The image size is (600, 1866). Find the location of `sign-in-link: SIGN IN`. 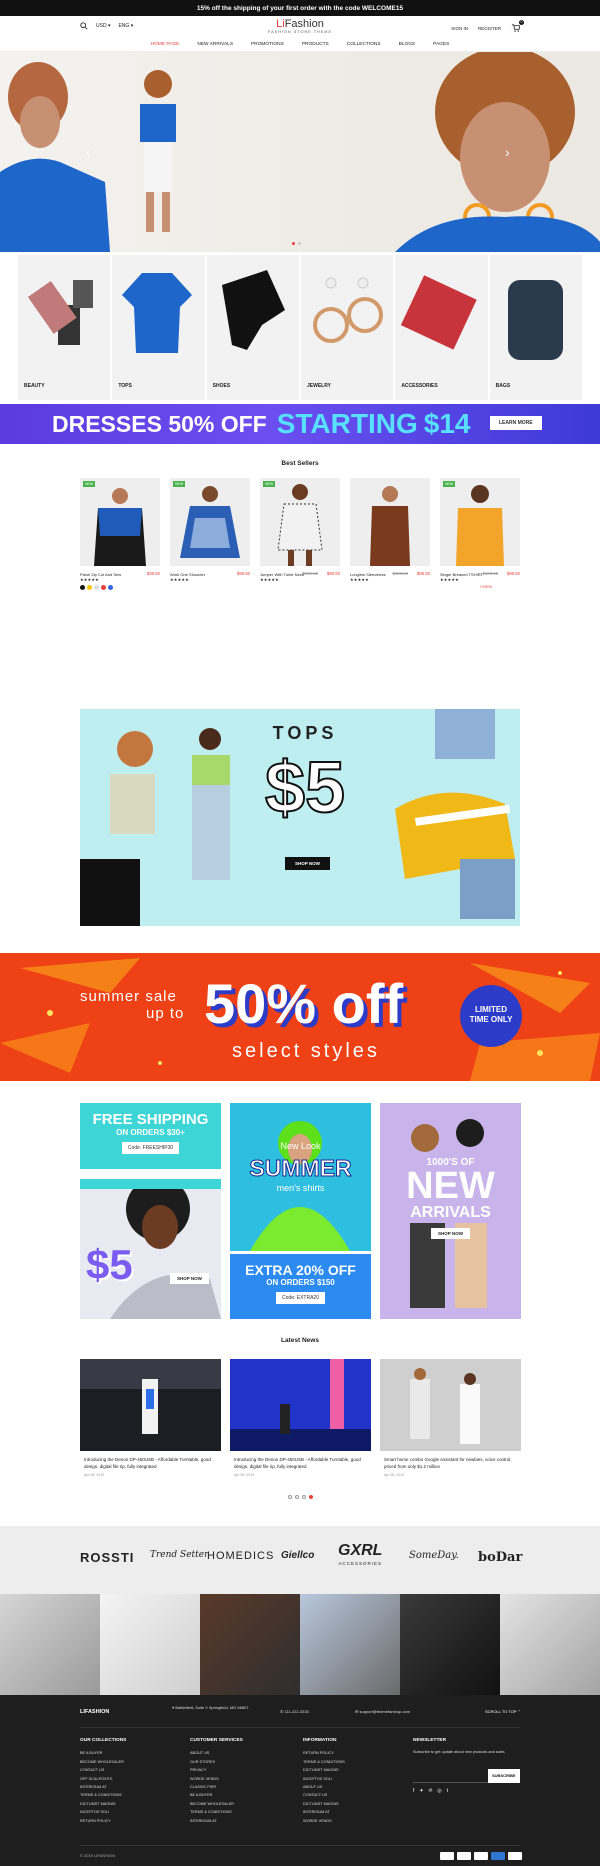

sign-in-link: SIGN IN is located at coordinates (459, 28).